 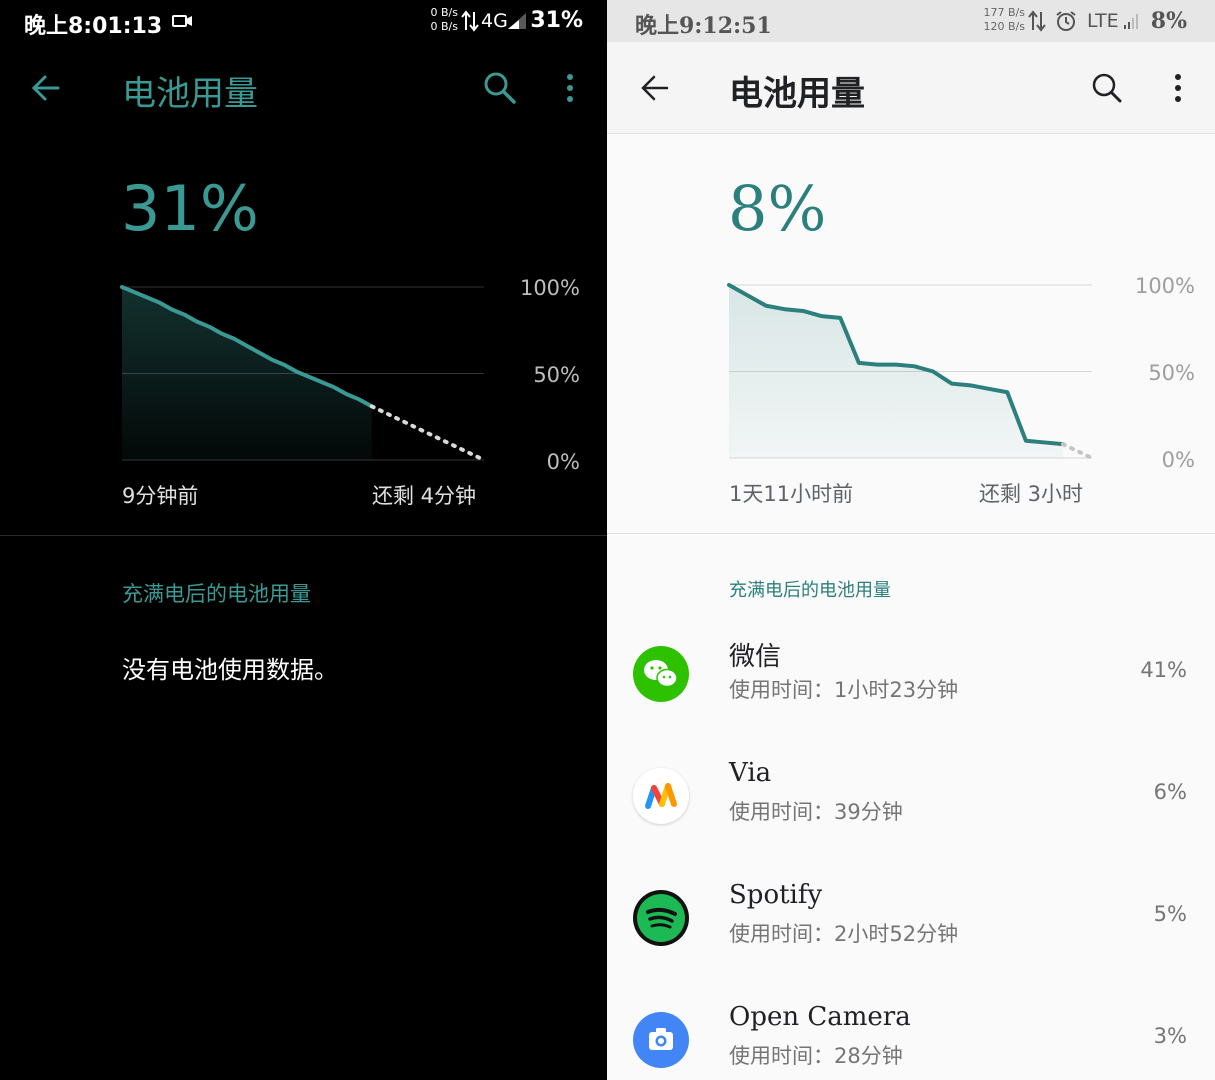 I want to click on battery-percentage: 31%, so click(x=190, y=208).